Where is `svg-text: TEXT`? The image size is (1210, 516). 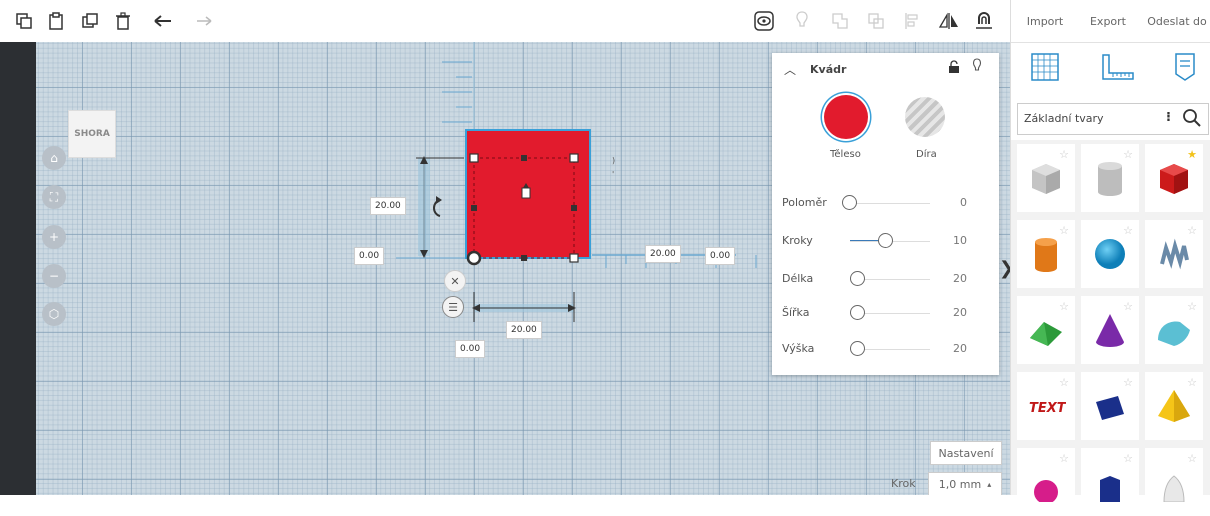
svg-text: TEXT is located at coordinates (1047, 408).